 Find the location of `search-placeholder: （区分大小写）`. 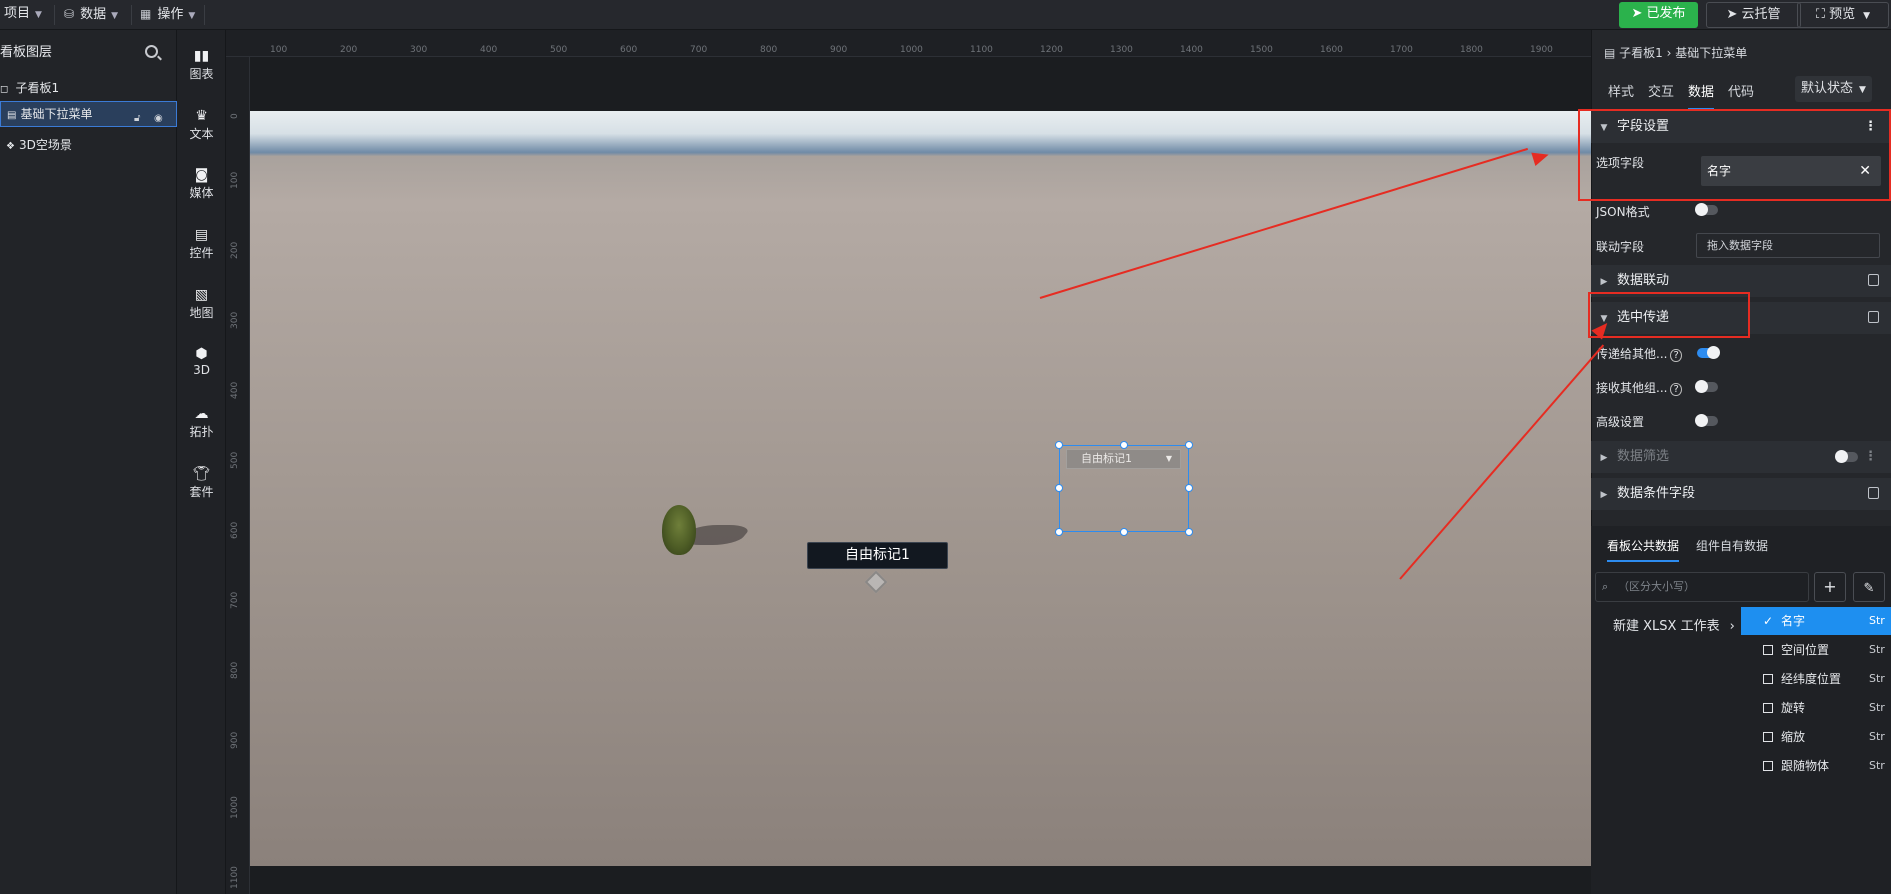

search-placeholder: （区分大小写） is located at coordinates (1656, 586).